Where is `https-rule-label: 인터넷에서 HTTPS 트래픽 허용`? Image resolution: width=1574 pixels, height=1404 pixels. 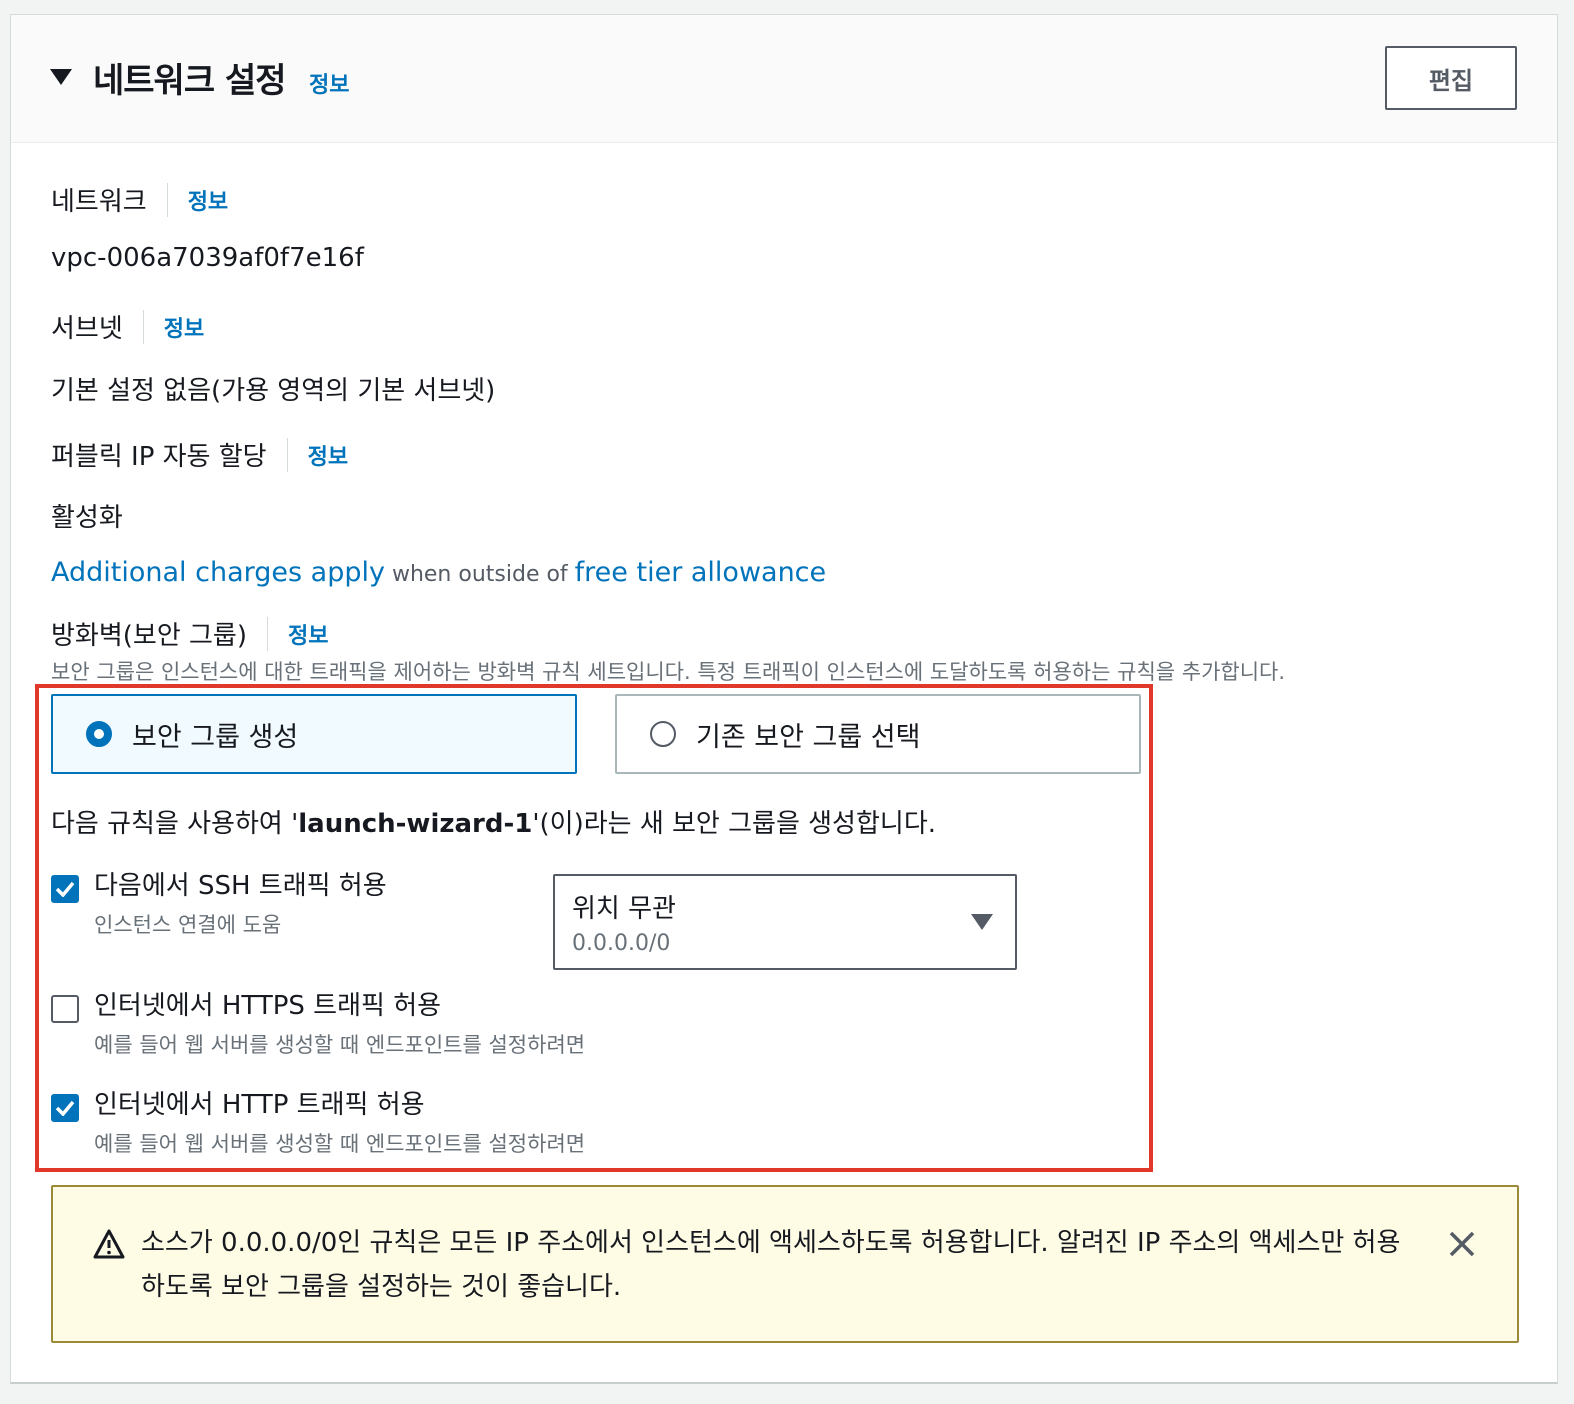 https-rule-label: 인터넷에서 HTTPS 트래픽 허용 is located at coordinates (268, 1006).